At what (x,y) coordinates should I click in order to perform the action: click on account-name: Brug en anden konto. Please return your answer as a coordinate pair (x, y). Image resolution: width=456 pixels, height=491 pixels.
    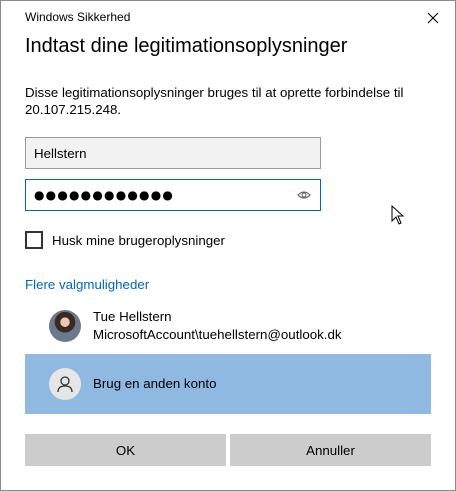
    Looking at the image, I should click on (155, 383).